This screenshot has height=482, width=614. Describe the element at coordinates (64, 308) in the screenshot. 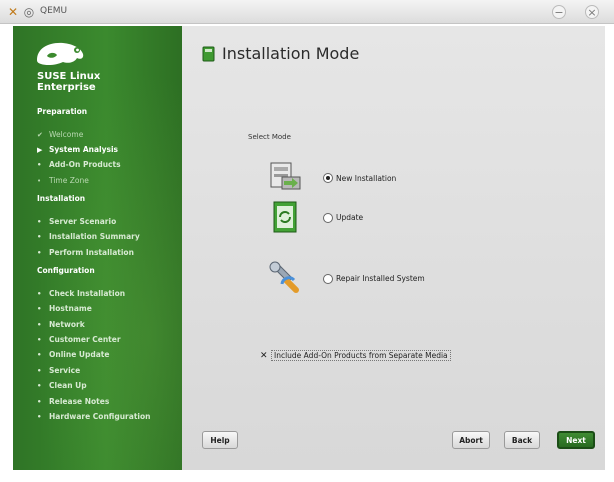

I see `step-hostname: • Hostname` at that location.